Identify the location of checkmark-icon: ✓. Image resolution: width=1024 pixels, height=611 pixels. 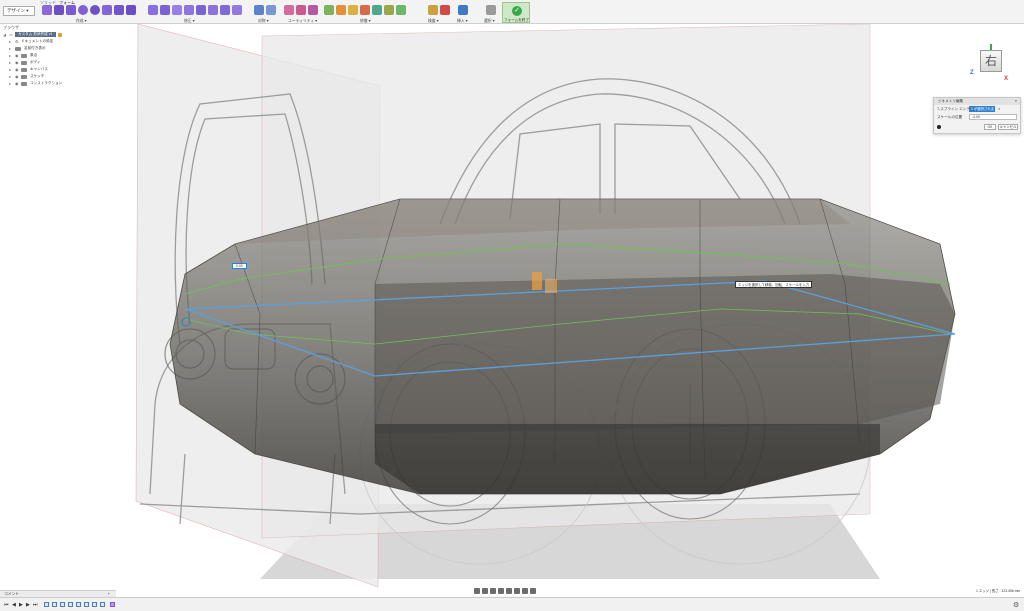
(517, 11).